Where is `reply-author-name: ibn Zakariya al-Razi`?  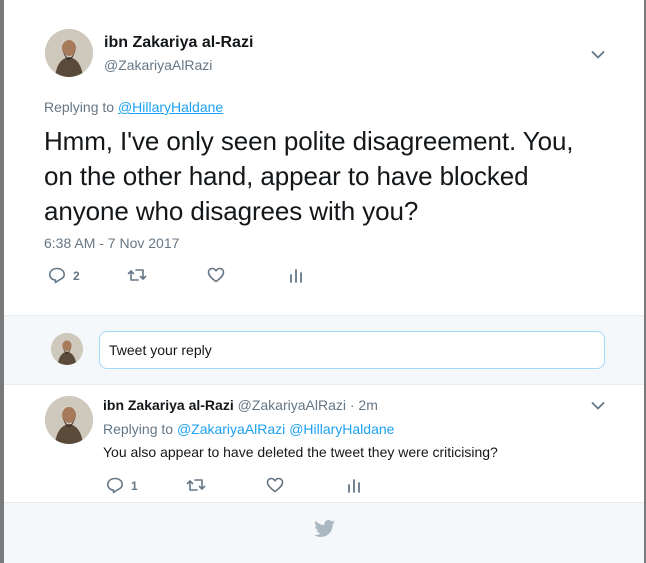
reply-author-name: ibn Zakariya al-Razi is located at coordinates (168, 405).